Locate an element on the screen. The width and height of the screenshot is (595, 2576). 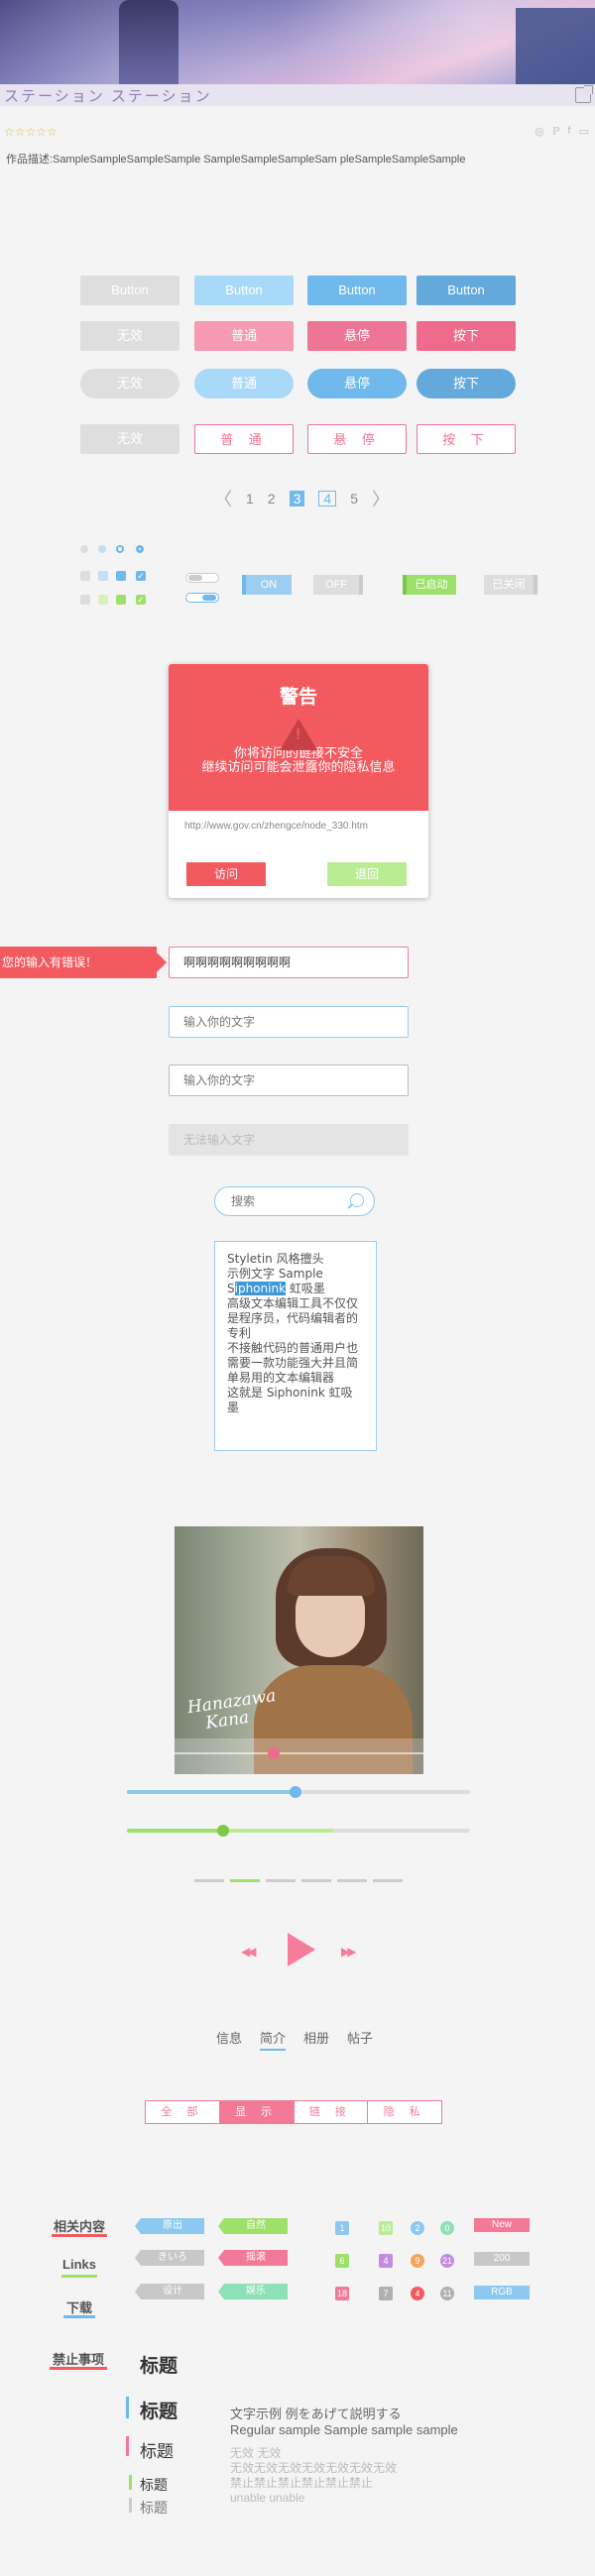
facebook-icon: f is located at coordinates (569, 131).